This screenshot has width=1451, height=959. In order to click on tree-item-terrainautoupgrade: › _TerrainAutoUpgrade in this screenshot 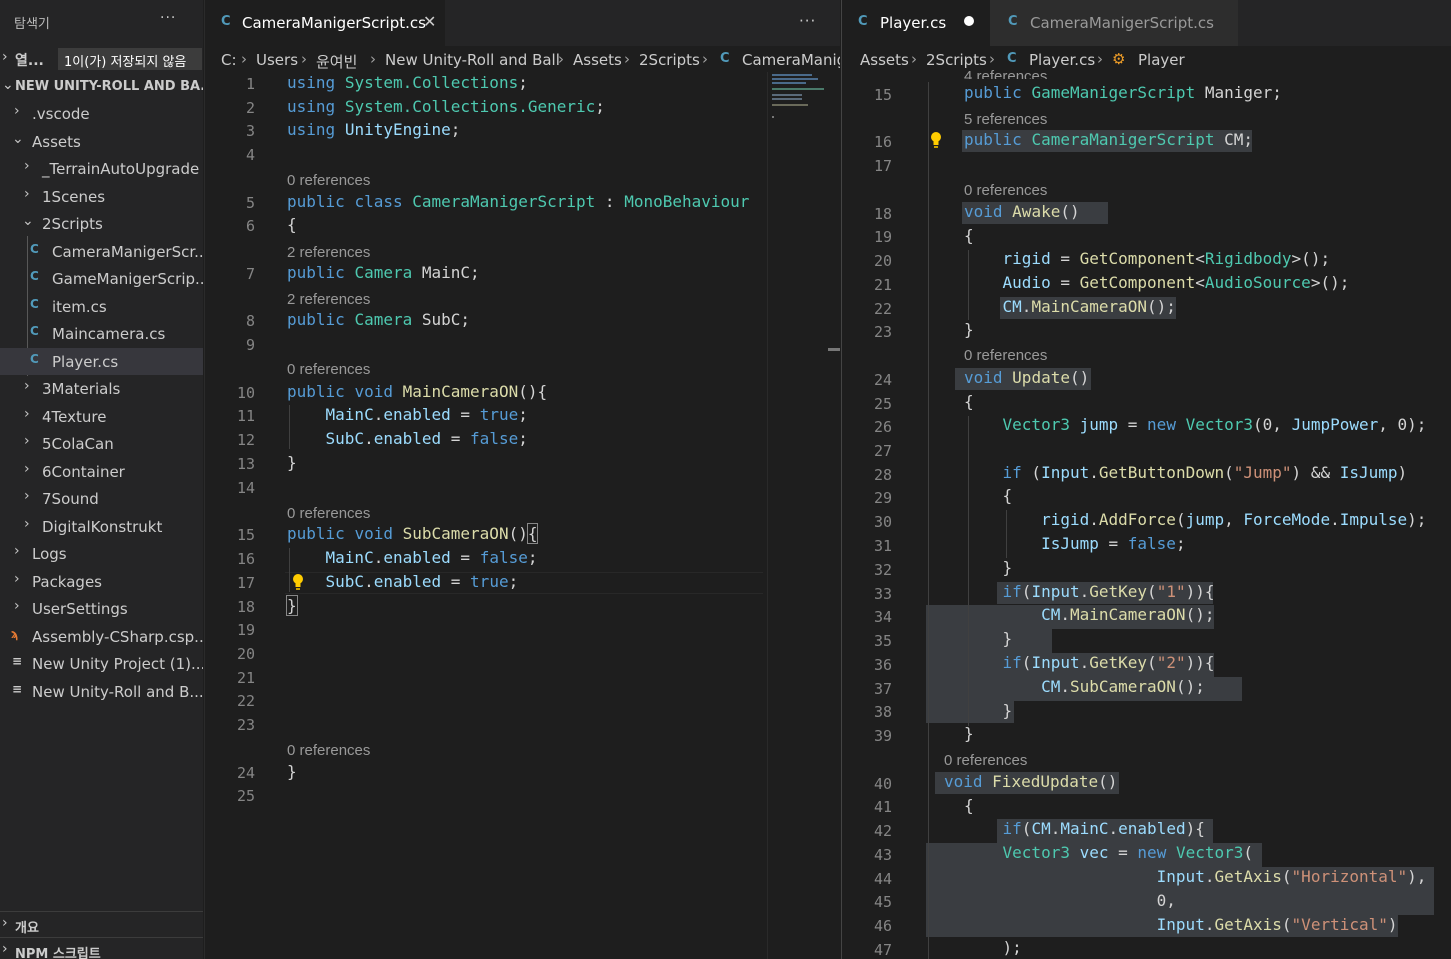, I will do `click(101, 168)`.